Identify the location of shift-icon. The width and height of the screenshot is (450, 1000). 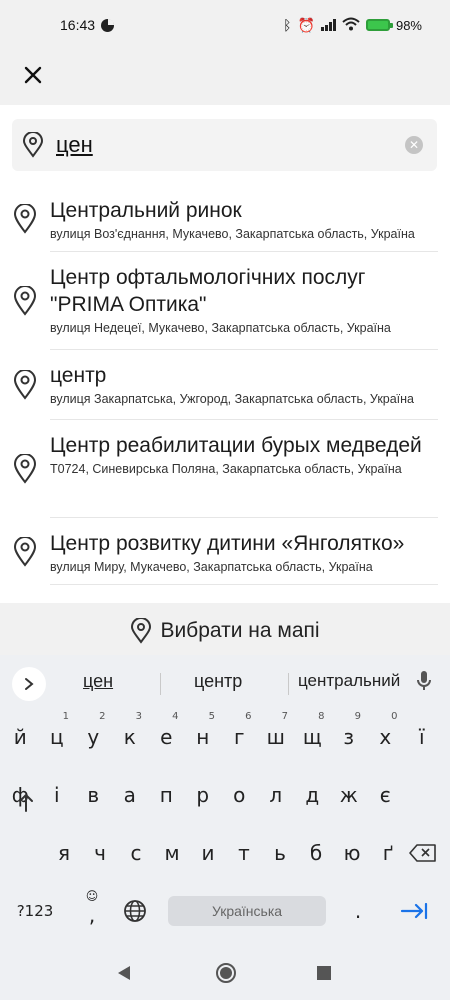
(26, 803).